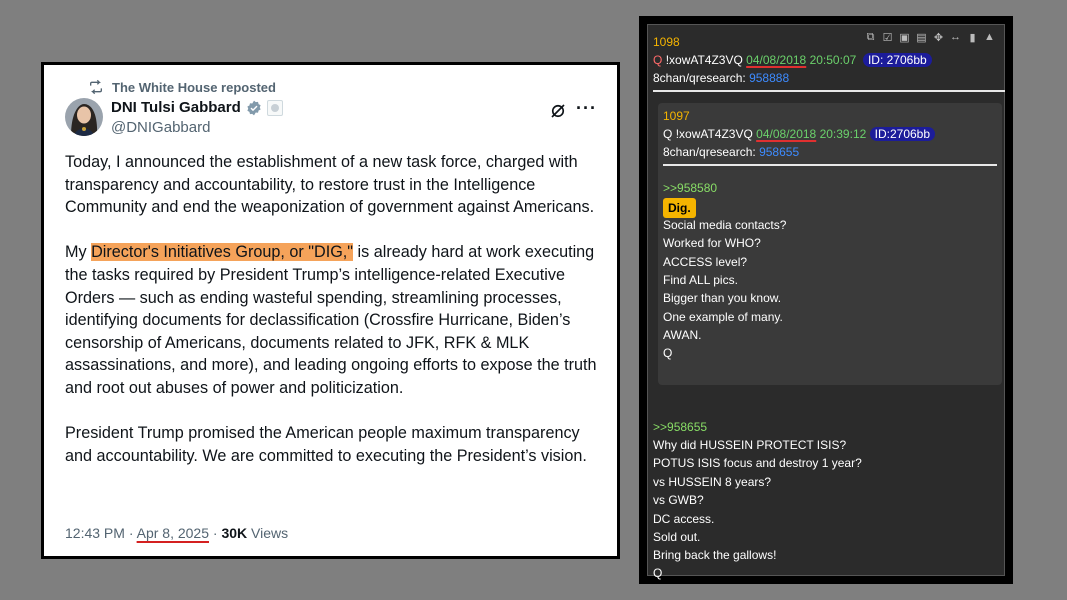  What do you see at coordinates (776, 60) in the screenshot?
I see `post-date: 04/08/2018` at bounding box center [776, 60].